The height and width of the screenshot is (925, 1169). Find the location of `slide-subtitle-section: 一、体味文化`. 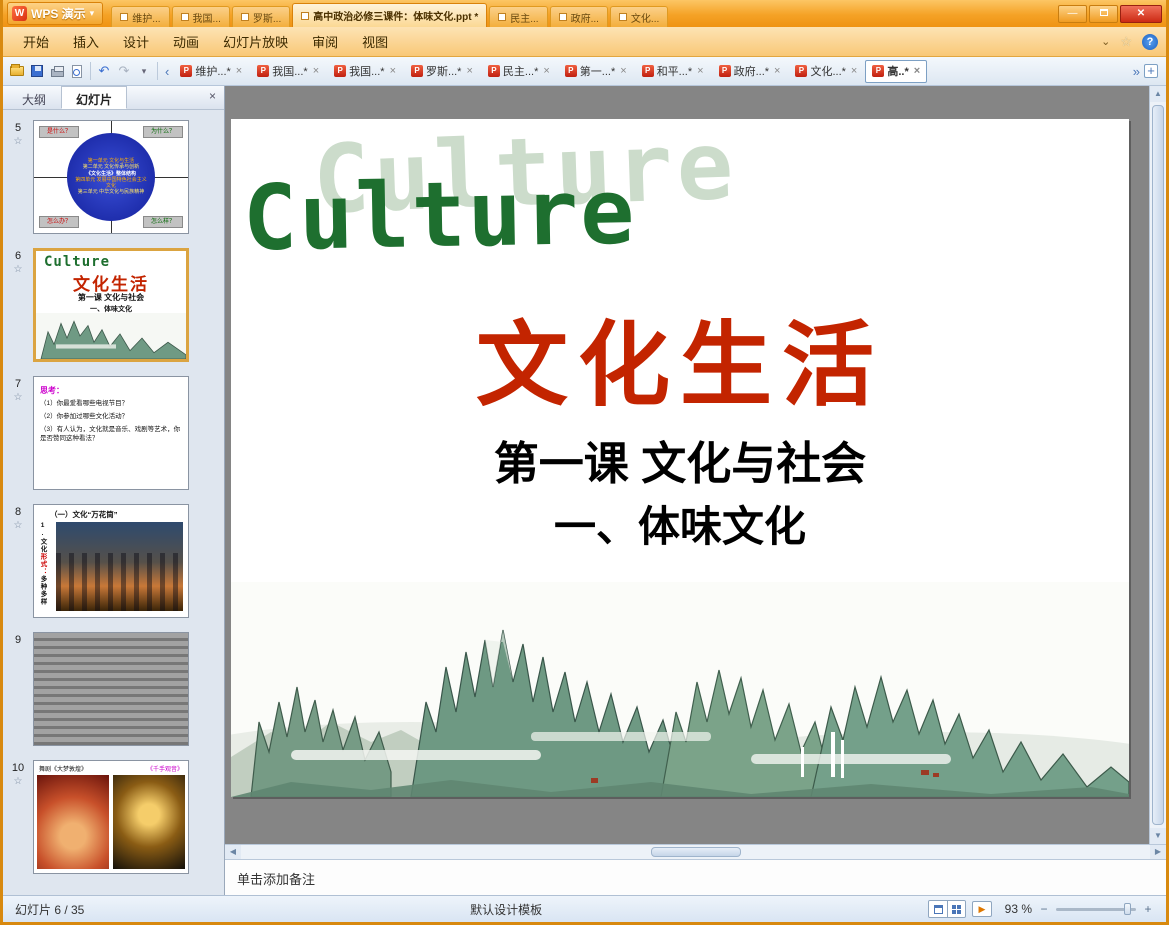

slide-subtitle-section: 一、体味文化 is located at coordinates (680, 523).